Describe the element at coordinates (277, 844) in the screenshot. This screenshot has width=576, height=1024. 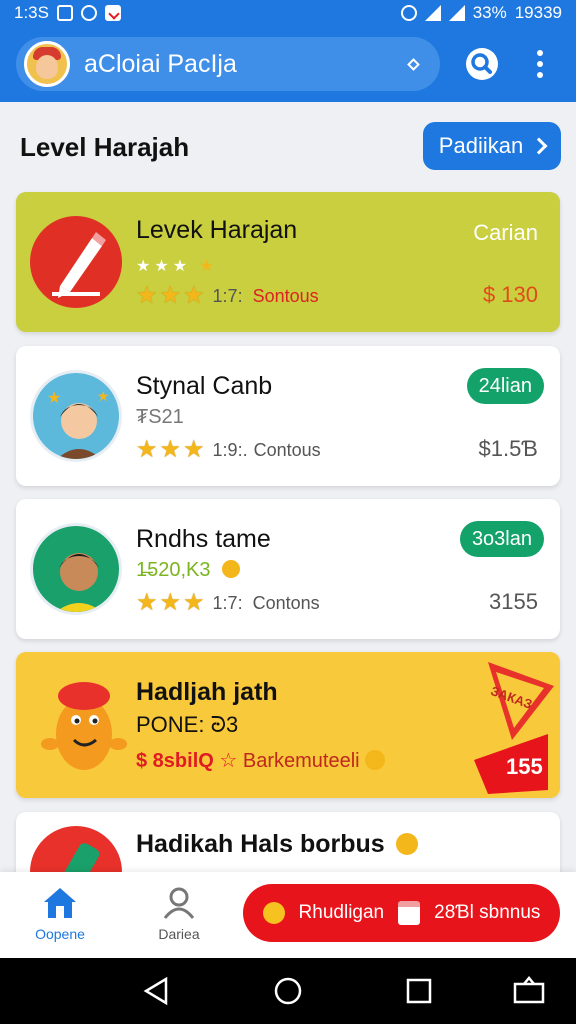
I see `card-title: Hadikah Hals borbus` at that location.